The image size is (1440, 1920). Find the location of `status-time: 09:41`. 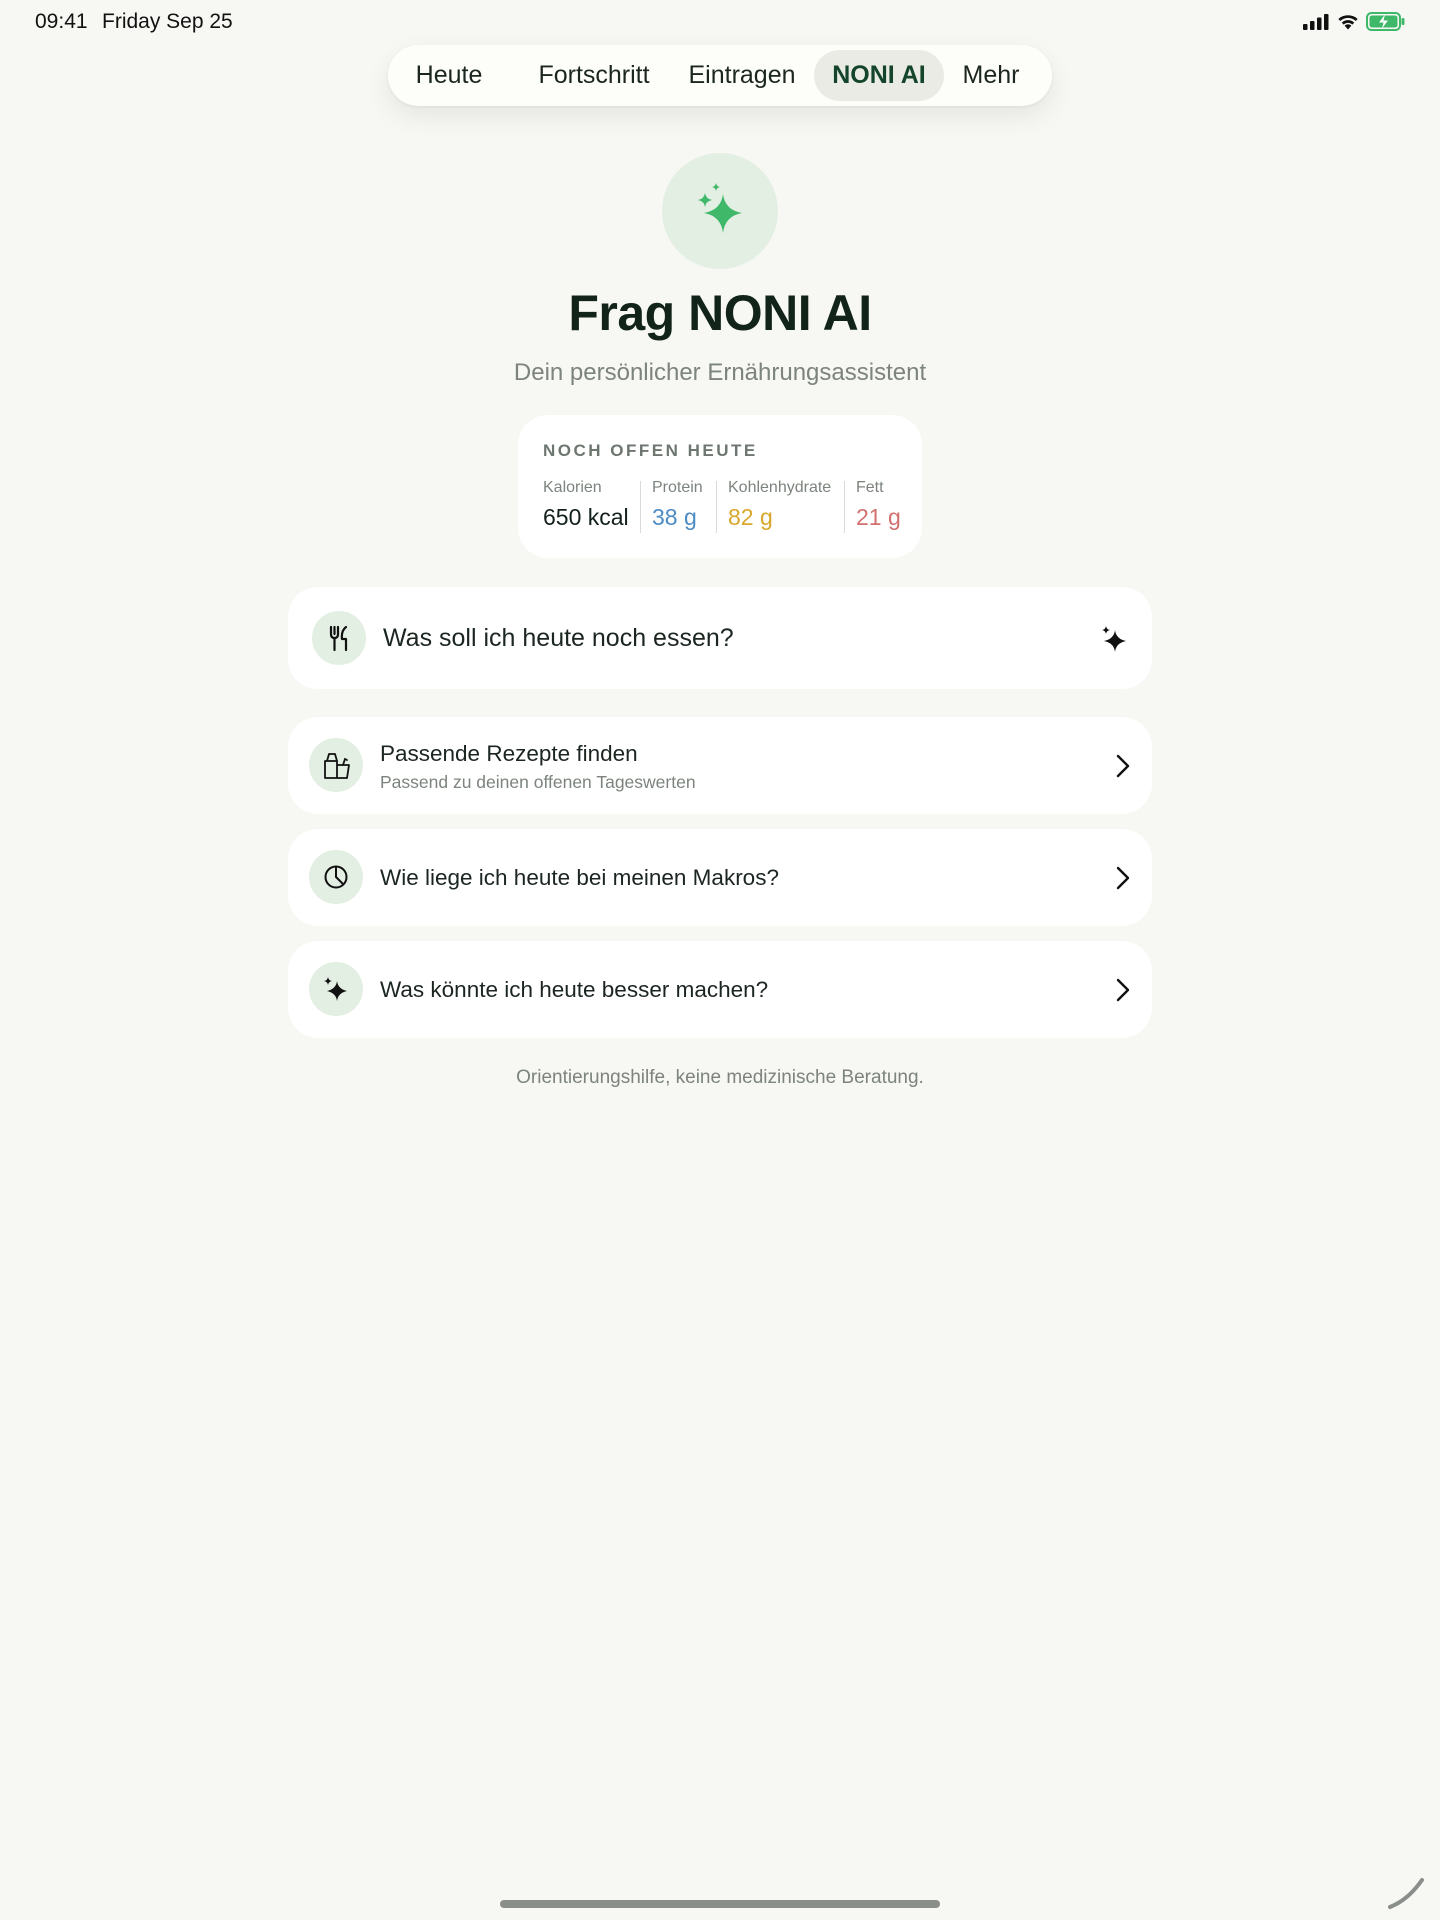

status-time: 09:41 is located at coordinates (61, 21).